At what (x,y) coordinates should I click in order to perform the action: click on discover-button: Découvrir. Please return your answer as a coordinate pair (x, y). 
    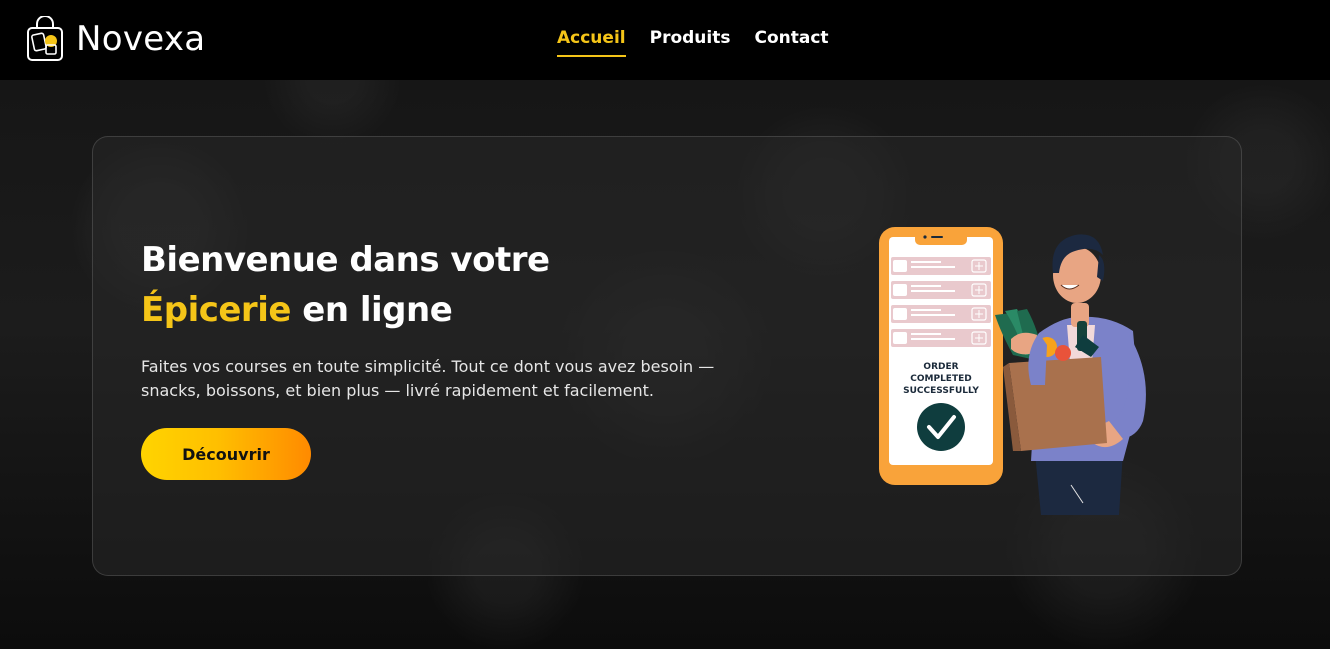
    Looking at the image, I should click on (226, 454).